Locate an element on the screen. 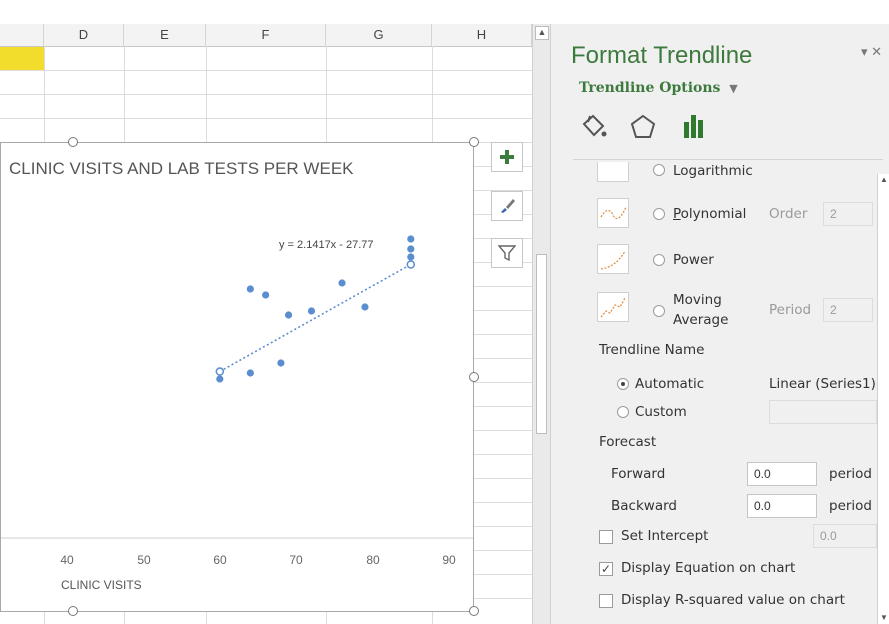  x-tick-label: 50 is located at coordinates (144, 560).